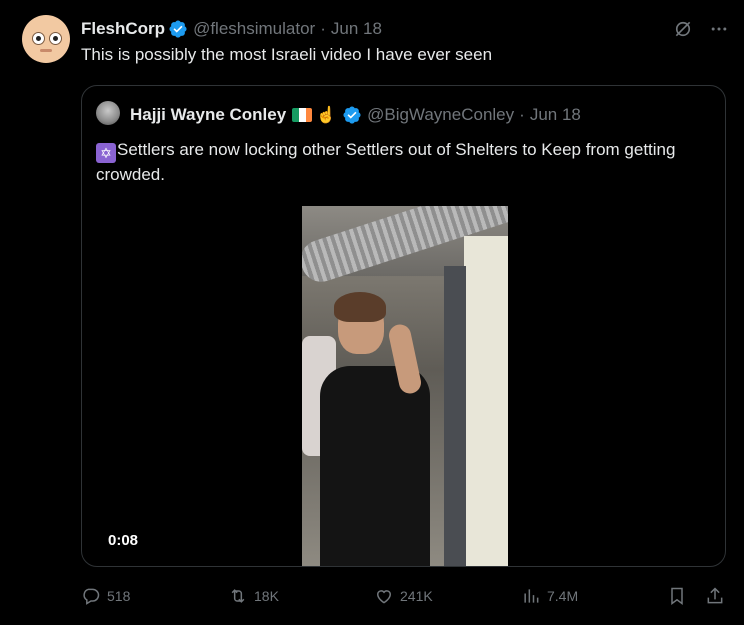  What do you see at coordinates (208, 115) in the screenshot?
I see `quote-author-name: Hajji Wayne Conley` at bounding box center [208, 115].